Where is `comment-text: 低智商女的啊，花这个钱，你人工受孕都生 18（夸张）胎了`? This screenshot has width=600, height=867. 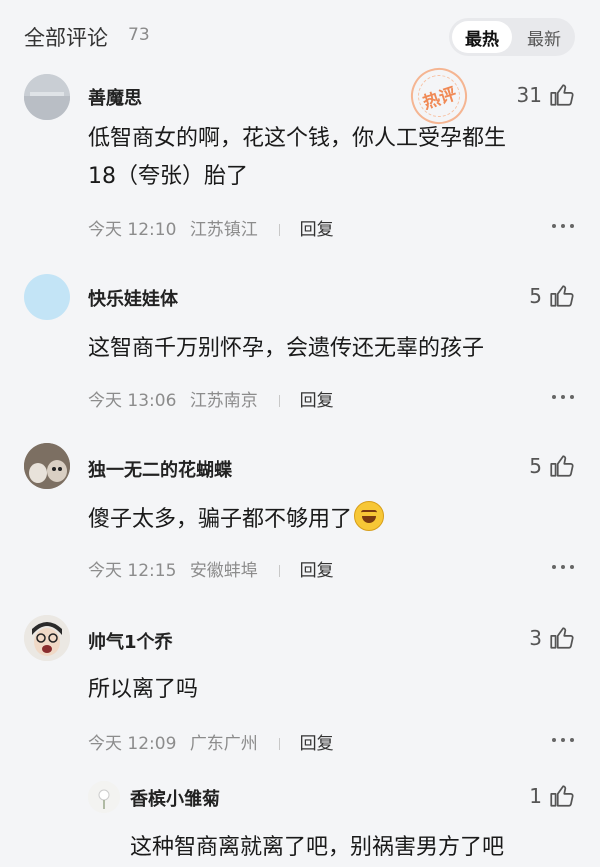 comment-text: 低智商女的啊，花这个钱，你人工受孕都生 18（夸张）胎了 is located at coordinates (297, 157).